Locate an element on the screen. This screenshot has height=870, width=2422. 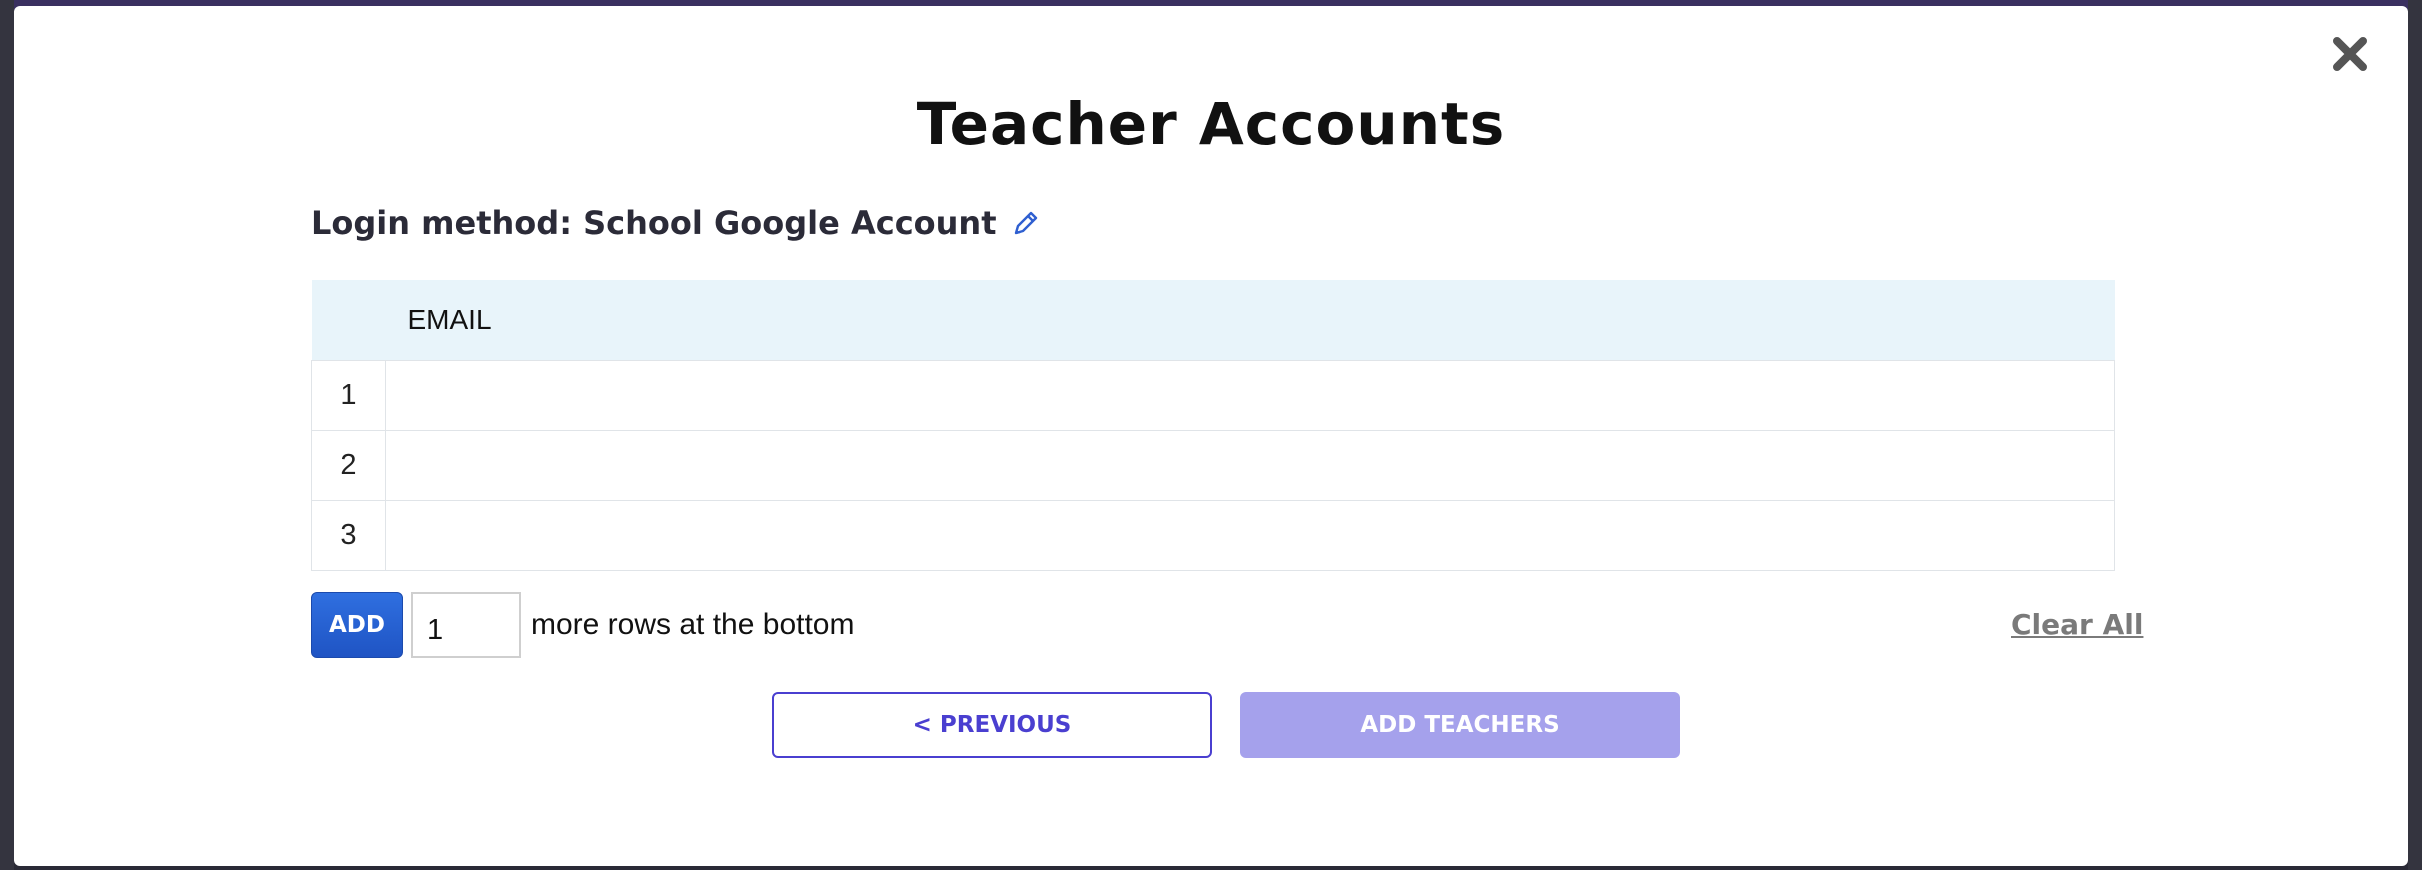
table-row: 2 is located at coordinates (1213, 465).